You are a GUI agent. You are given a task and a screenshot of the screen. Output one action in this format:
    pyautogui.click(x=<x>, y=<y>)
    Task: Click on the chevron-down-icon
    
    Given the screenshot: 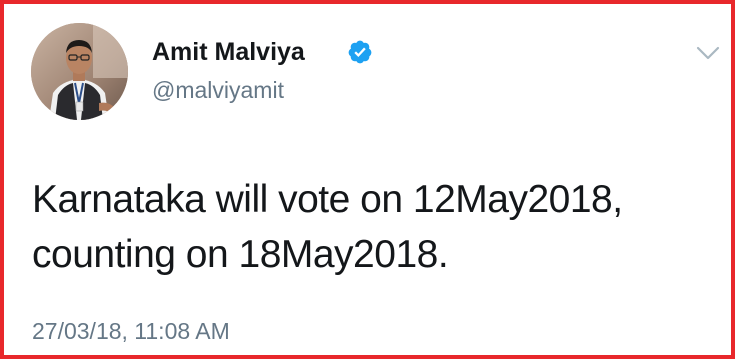 What is the action you would take?
    pyautogui.click(x=708, y=53)
    